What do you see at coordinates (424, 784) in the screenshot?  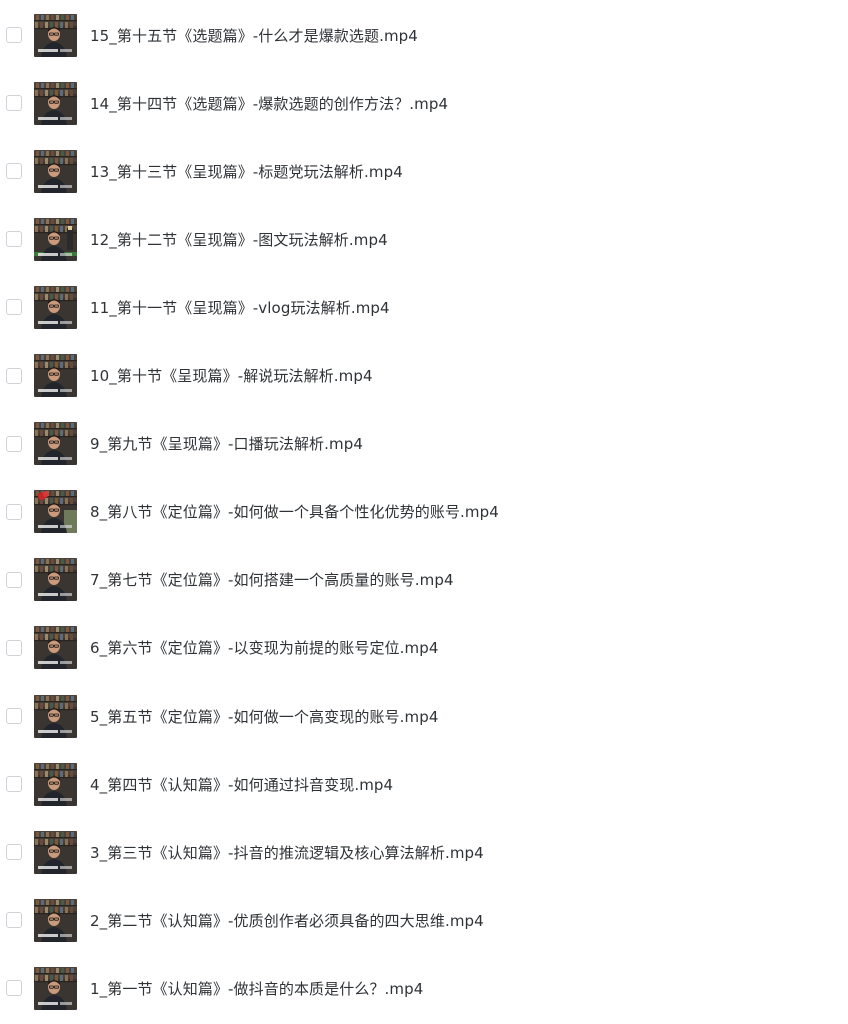 I see `file-row: 4_第四节《认知篇》-如何通过抖音变现.mp4` at bounding box center [424, 784].